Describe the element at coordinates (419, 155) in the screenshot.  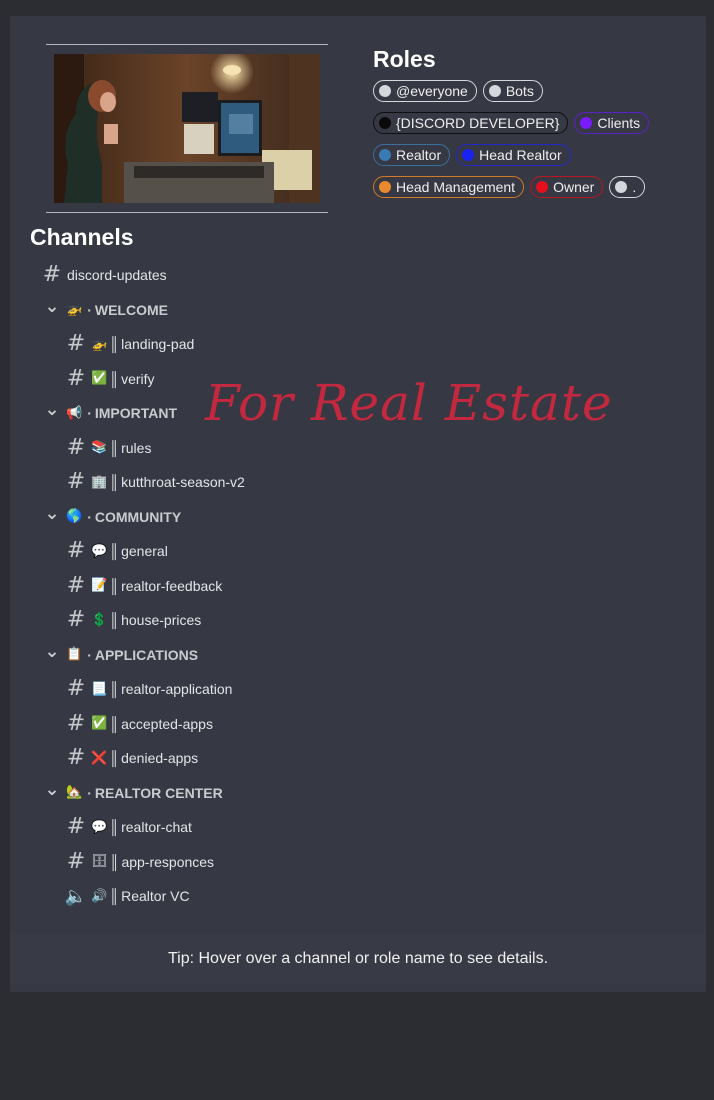
I see `role-name: Realtor` at that location.